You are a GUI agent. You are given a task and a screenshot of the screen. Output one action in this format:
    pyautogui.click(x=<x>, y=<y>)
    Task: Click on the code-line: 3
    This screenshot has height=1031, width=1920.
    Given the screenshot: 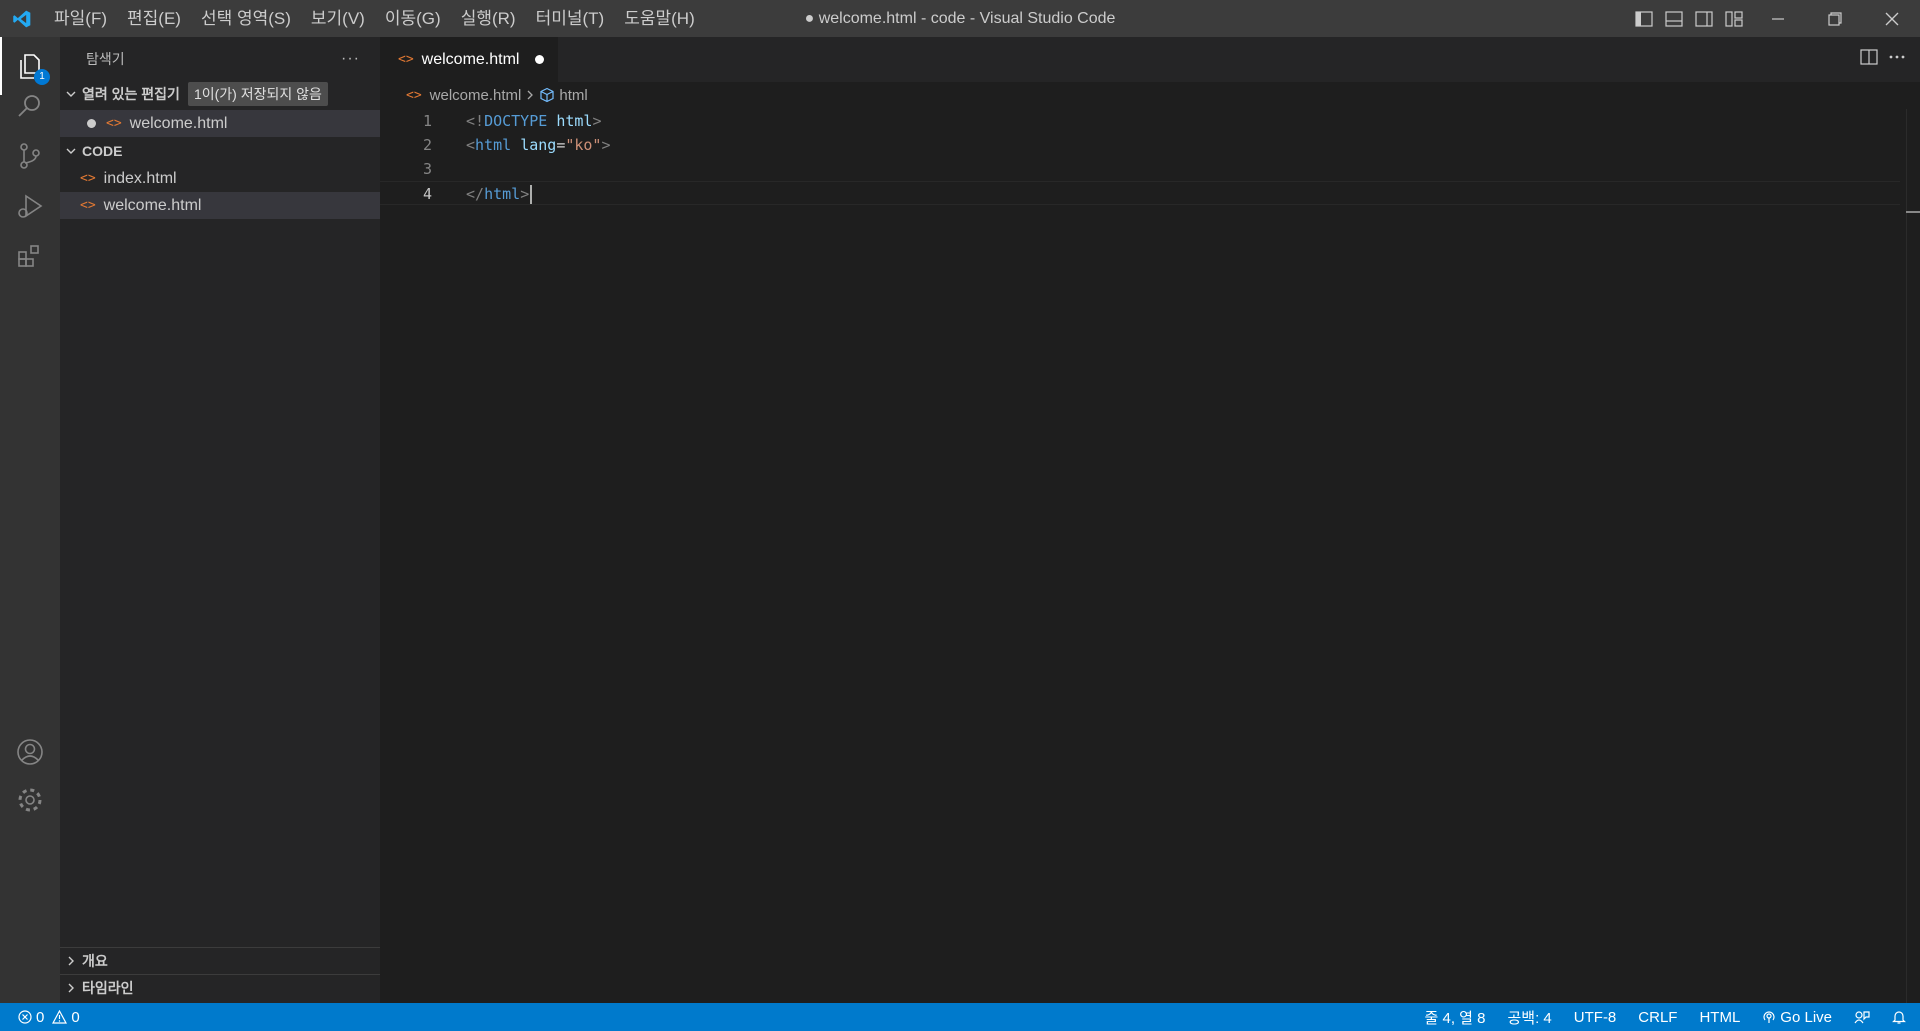 What is the action you would take?
    pyautogui.click(x=1140, y=169)
    